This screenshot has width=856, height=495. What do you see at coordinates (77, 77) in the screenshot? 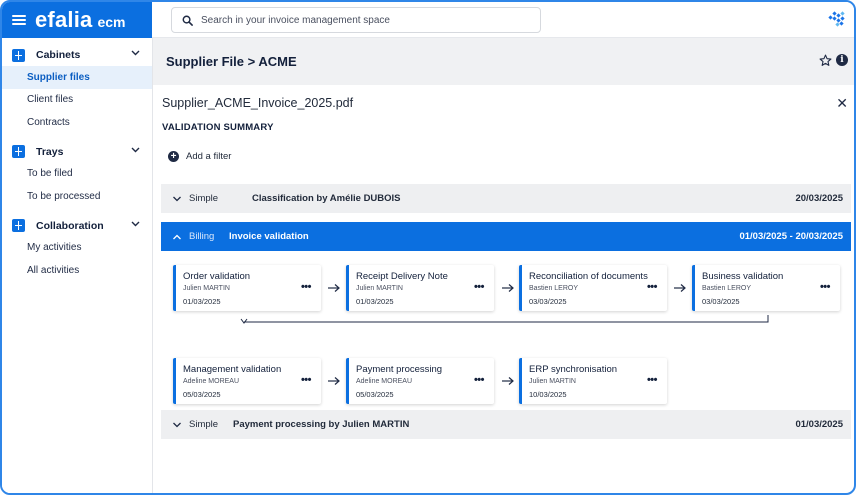
I see `sidebar-item-supplier-files: Supplier files` at bounding box center [77, 77].